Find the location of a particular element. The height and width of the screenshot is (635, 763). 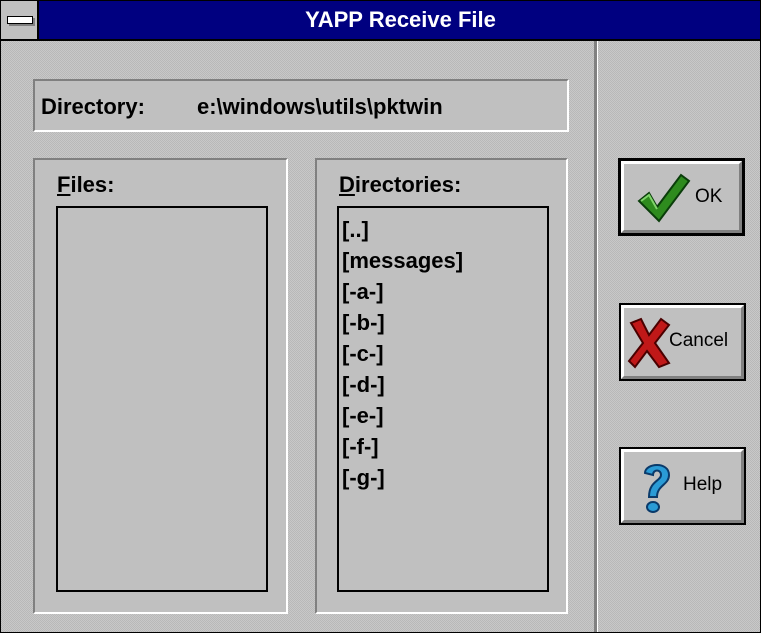

red-x-icon is located at coordinates (649, 343).